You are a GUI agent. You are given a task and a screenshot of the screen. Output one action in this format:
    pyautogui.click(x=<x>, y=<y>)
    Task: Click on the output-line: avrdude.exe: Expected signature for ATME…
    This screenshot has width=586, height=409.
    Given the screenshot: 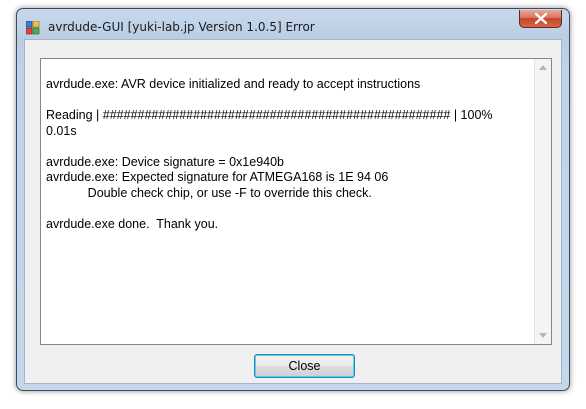 What is the action you would take?
    pyautogui.click(x=217, y=177)
    